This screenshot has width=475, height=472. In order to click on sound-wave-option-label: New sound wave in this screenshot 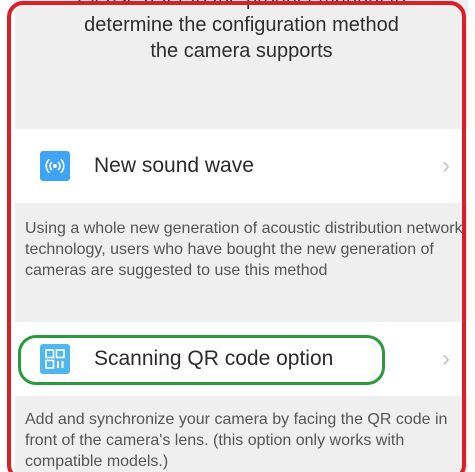, I will do `click(174, 165)`.